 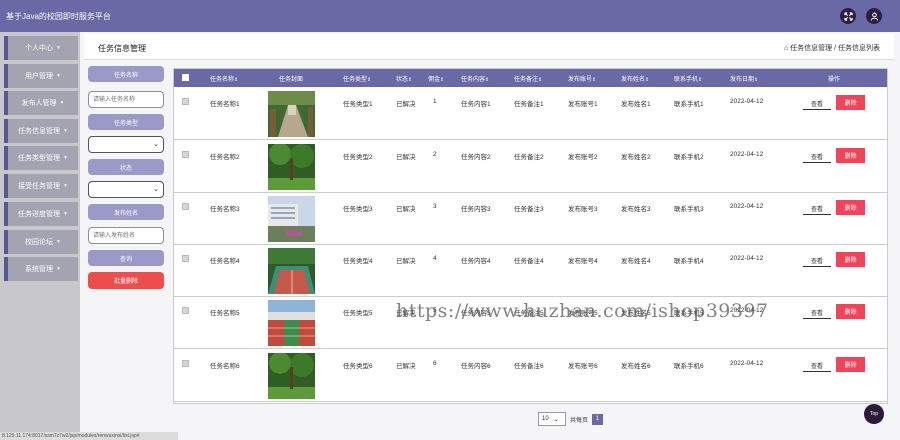 What do you see at coordinates (225, 313) in the screenshot?
I see `cell-task-name: 任务名称5` at bounding box center [225, 313].